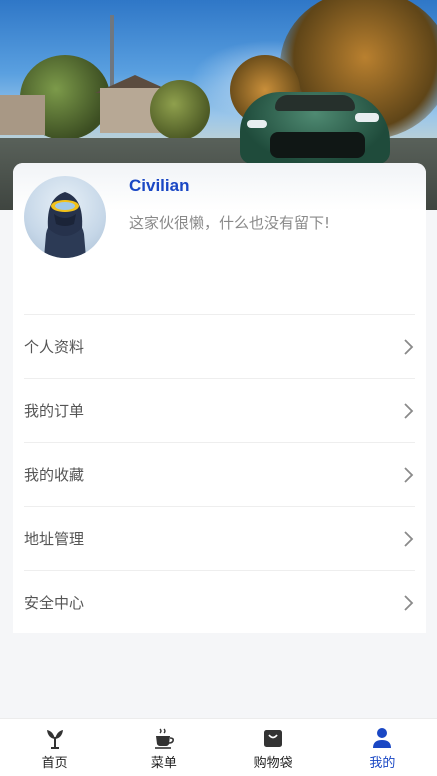 This screenshot has width=437, height=776. I want to click on menu-item-label: 安全中心, so click(54, 603).